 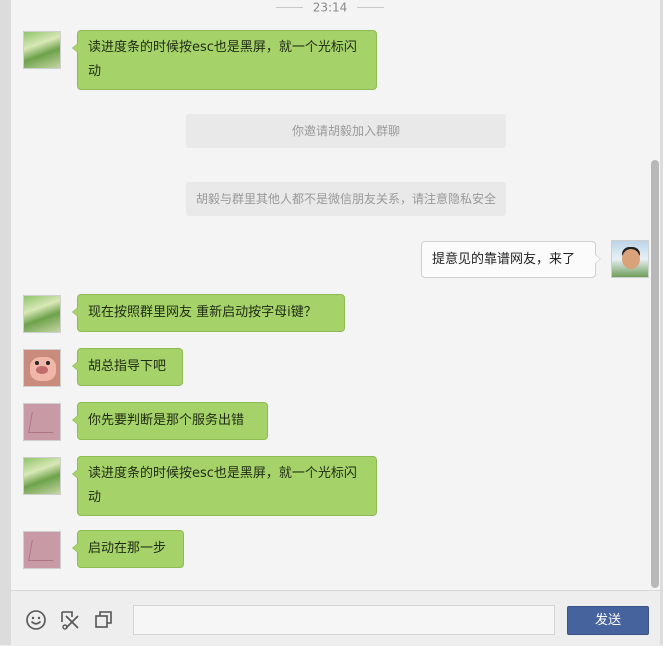 What do you see at coordinates (608, 620) in the screenshot?
I see `send-button: 发送` at bounding box center [608, 620].